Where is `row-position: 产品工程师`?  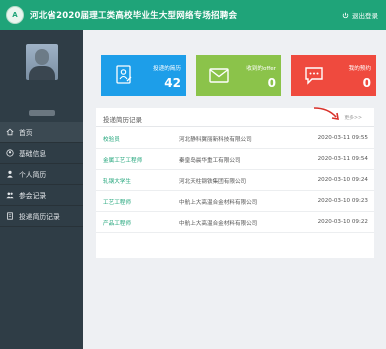
row-position: 产品工程师 is located at coordinates (117, 223).